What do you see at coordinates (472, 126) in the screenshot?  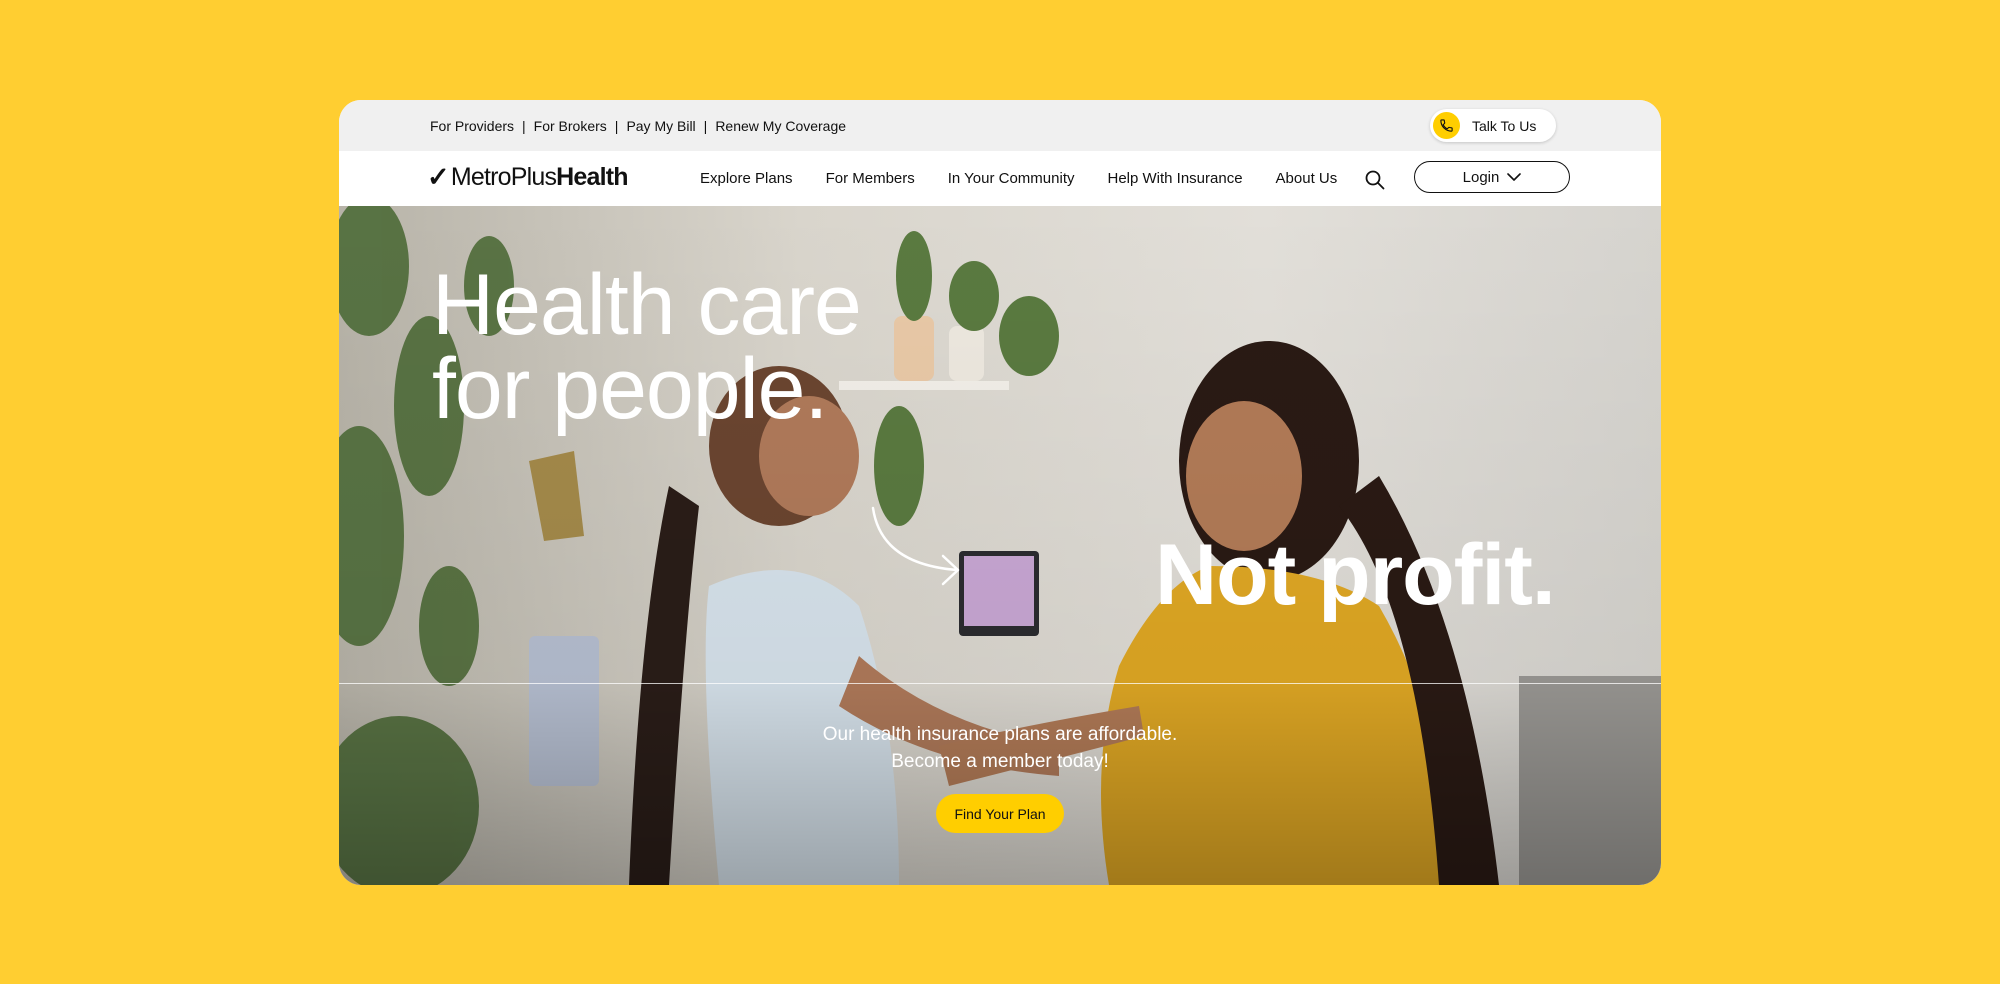 I see `link-for-providers: For Providers` at bounding box center [472, 126].